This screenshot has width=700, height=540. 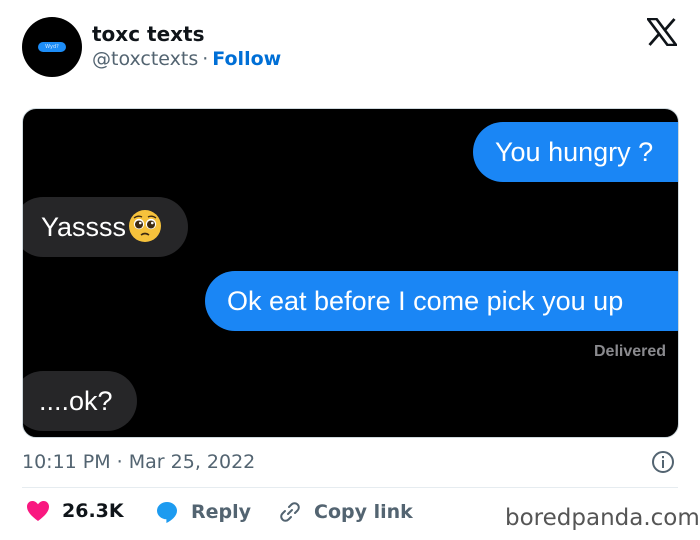 What do you see at coordinates (148, 34) in the screenshot?
I see `author-name: toxc texts` at bounding box center [148, 34].